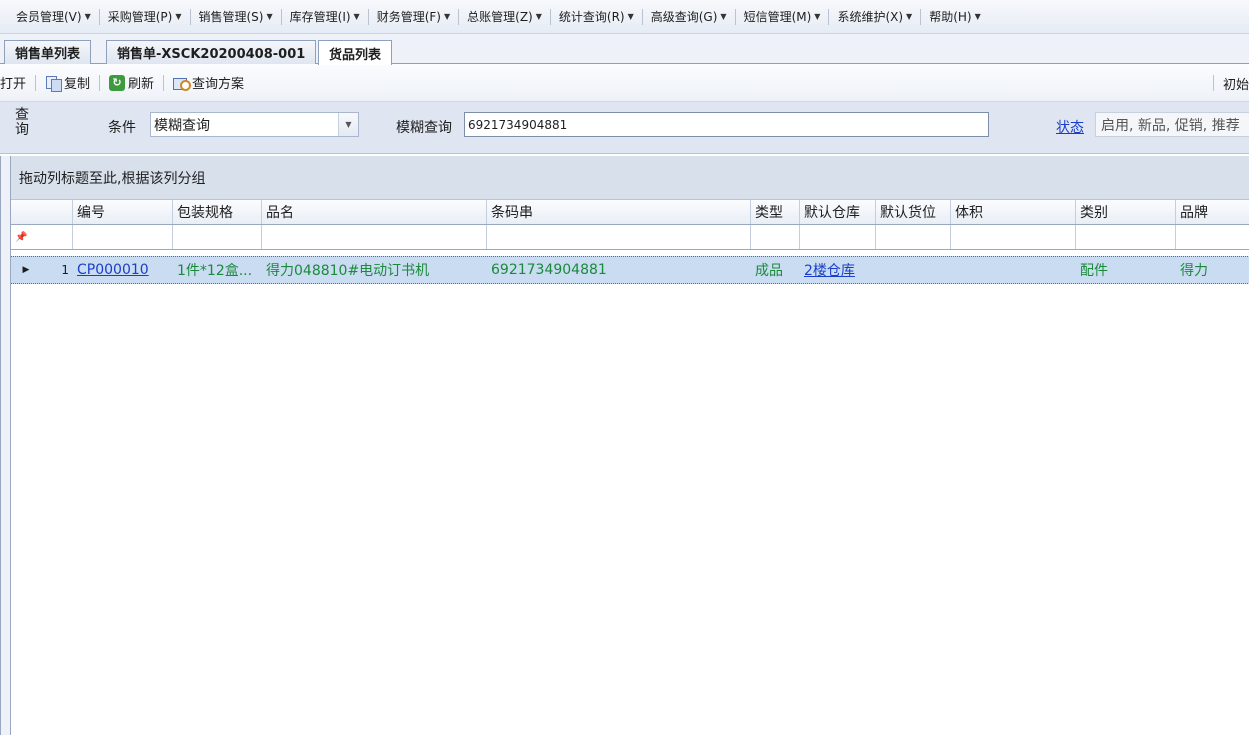  What do you see at coordinates (874, 17) in the screenshot?
I see `menu-system: 系统维护(X) ▼` at bounding box center [874, 17].